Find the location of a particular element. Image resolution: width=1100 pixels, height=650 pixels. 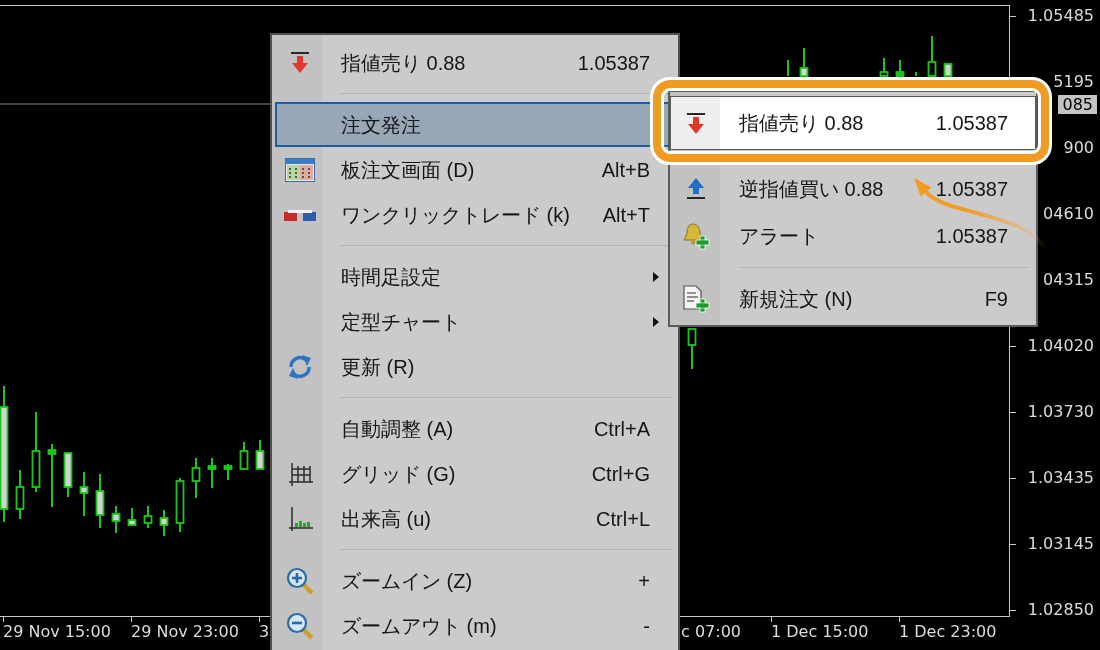

shortcut-text: + is located at coordinates (644, 580).